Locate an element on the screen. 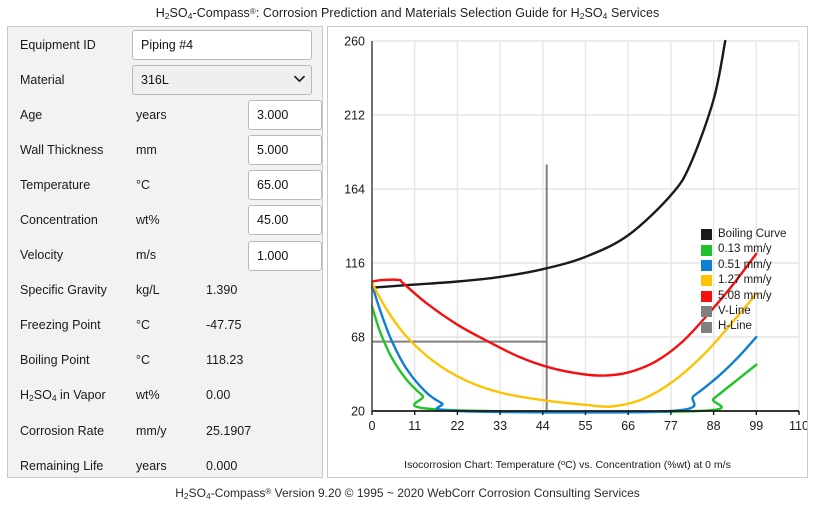 Image resolution: width=815 pixels, height=505 pixels. legend-item-label: 1.27 mm/y is located at coordinates (745, 280).